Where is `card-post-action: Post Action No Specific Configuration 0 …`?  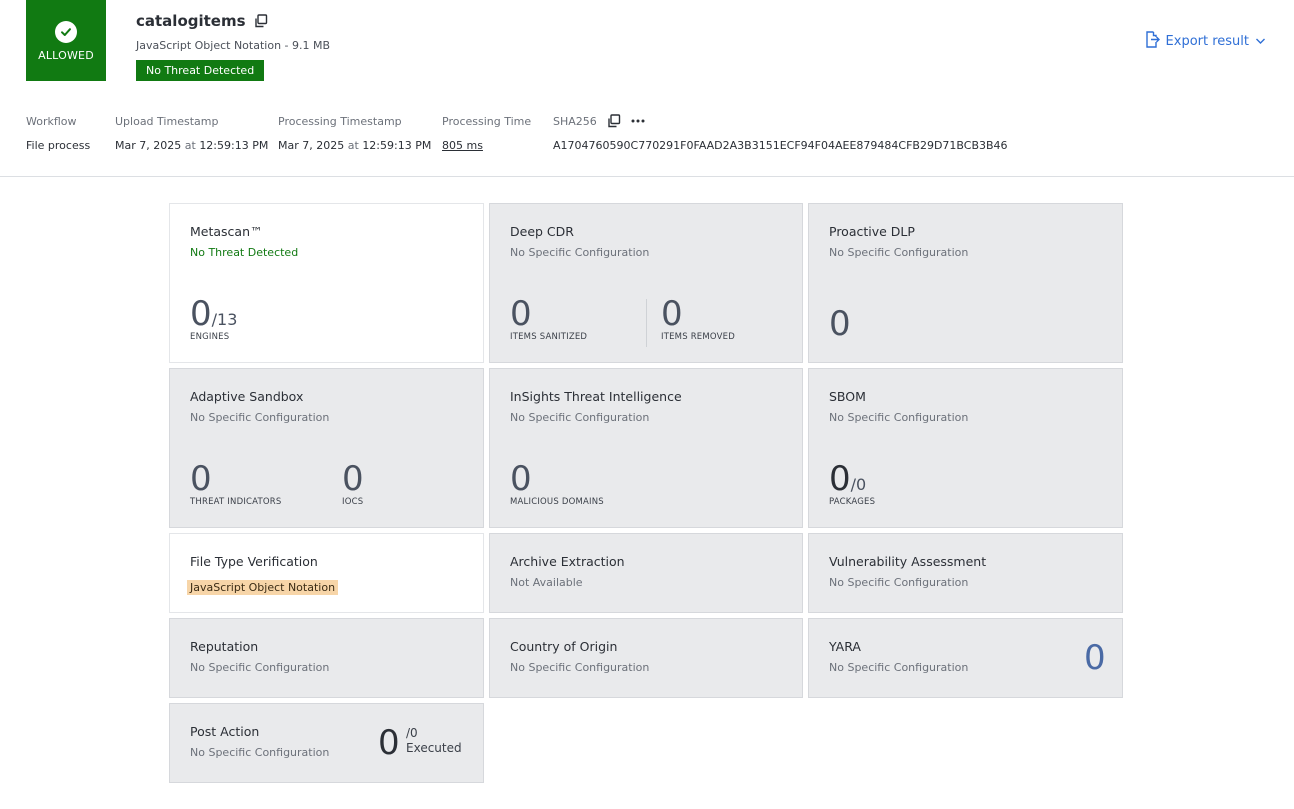 card-post-action: Post Action No Specific Configuration 0 … is located at coordinates (326, 743).